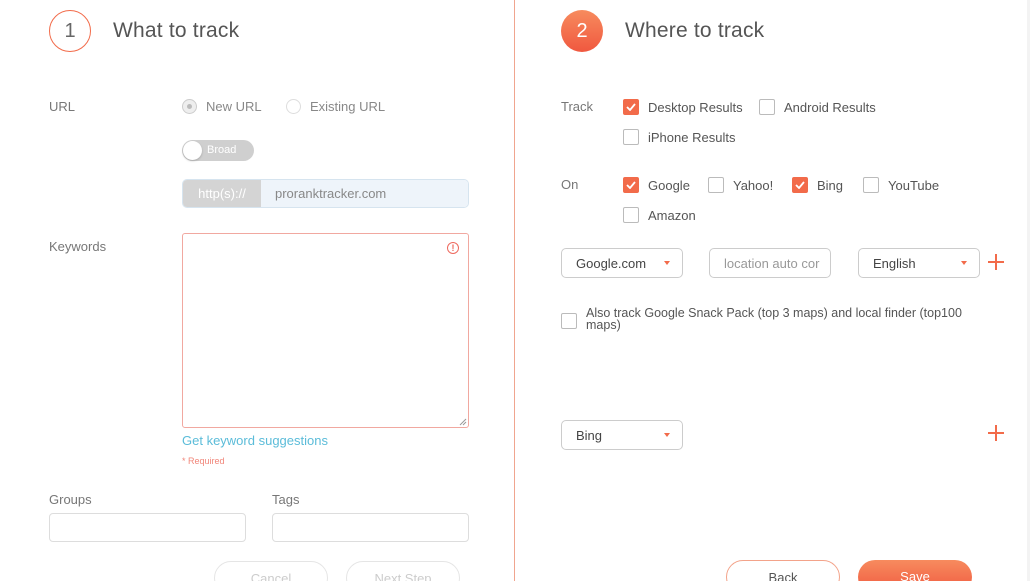  I want to click on existing-url-radio: Existing URL, so click(335, 106).